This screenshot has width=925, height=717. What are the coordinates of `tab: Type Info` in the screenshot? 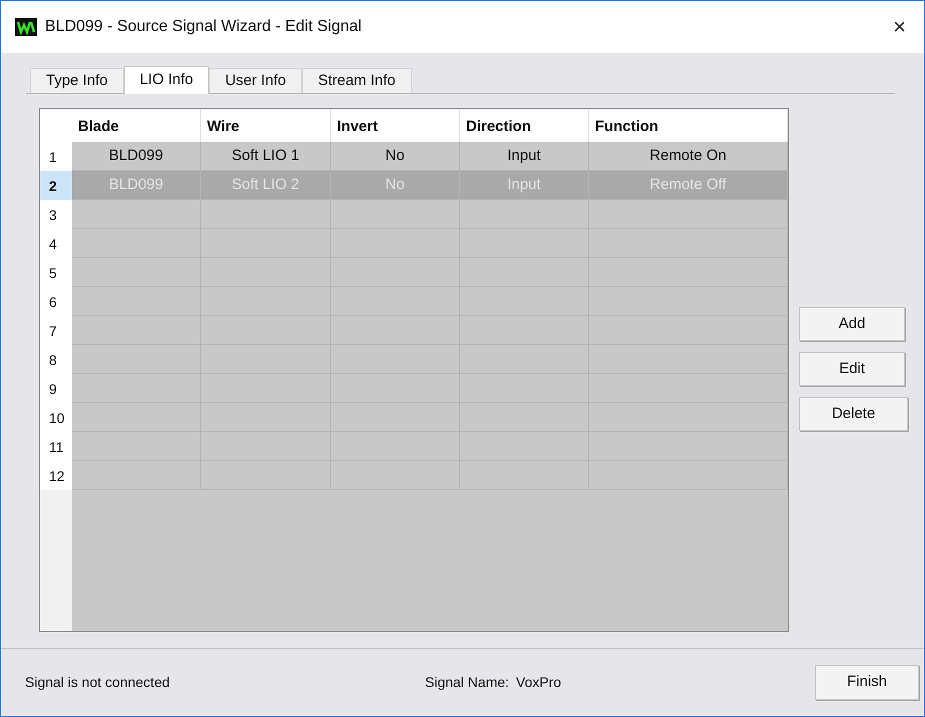 It's located at (77, 80).